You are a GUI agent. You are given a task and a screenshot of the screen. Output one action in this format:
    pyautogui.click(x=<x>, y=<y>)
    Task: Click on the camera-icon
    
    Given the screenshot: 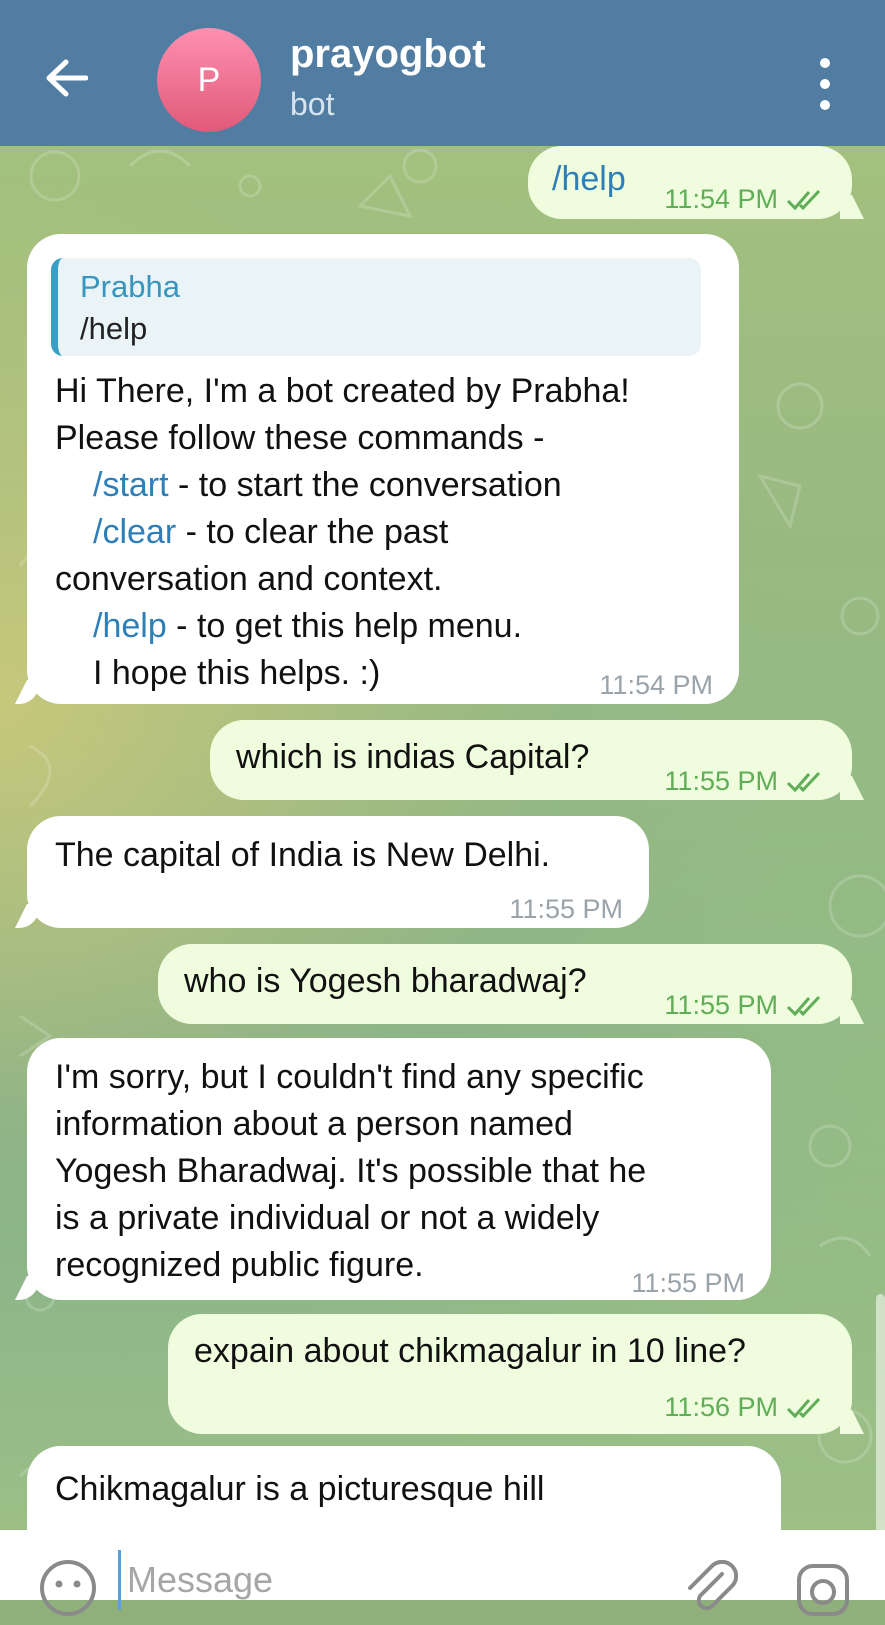 What is the action you would take?
    pyautogui.click(x=823, y=1590)
    